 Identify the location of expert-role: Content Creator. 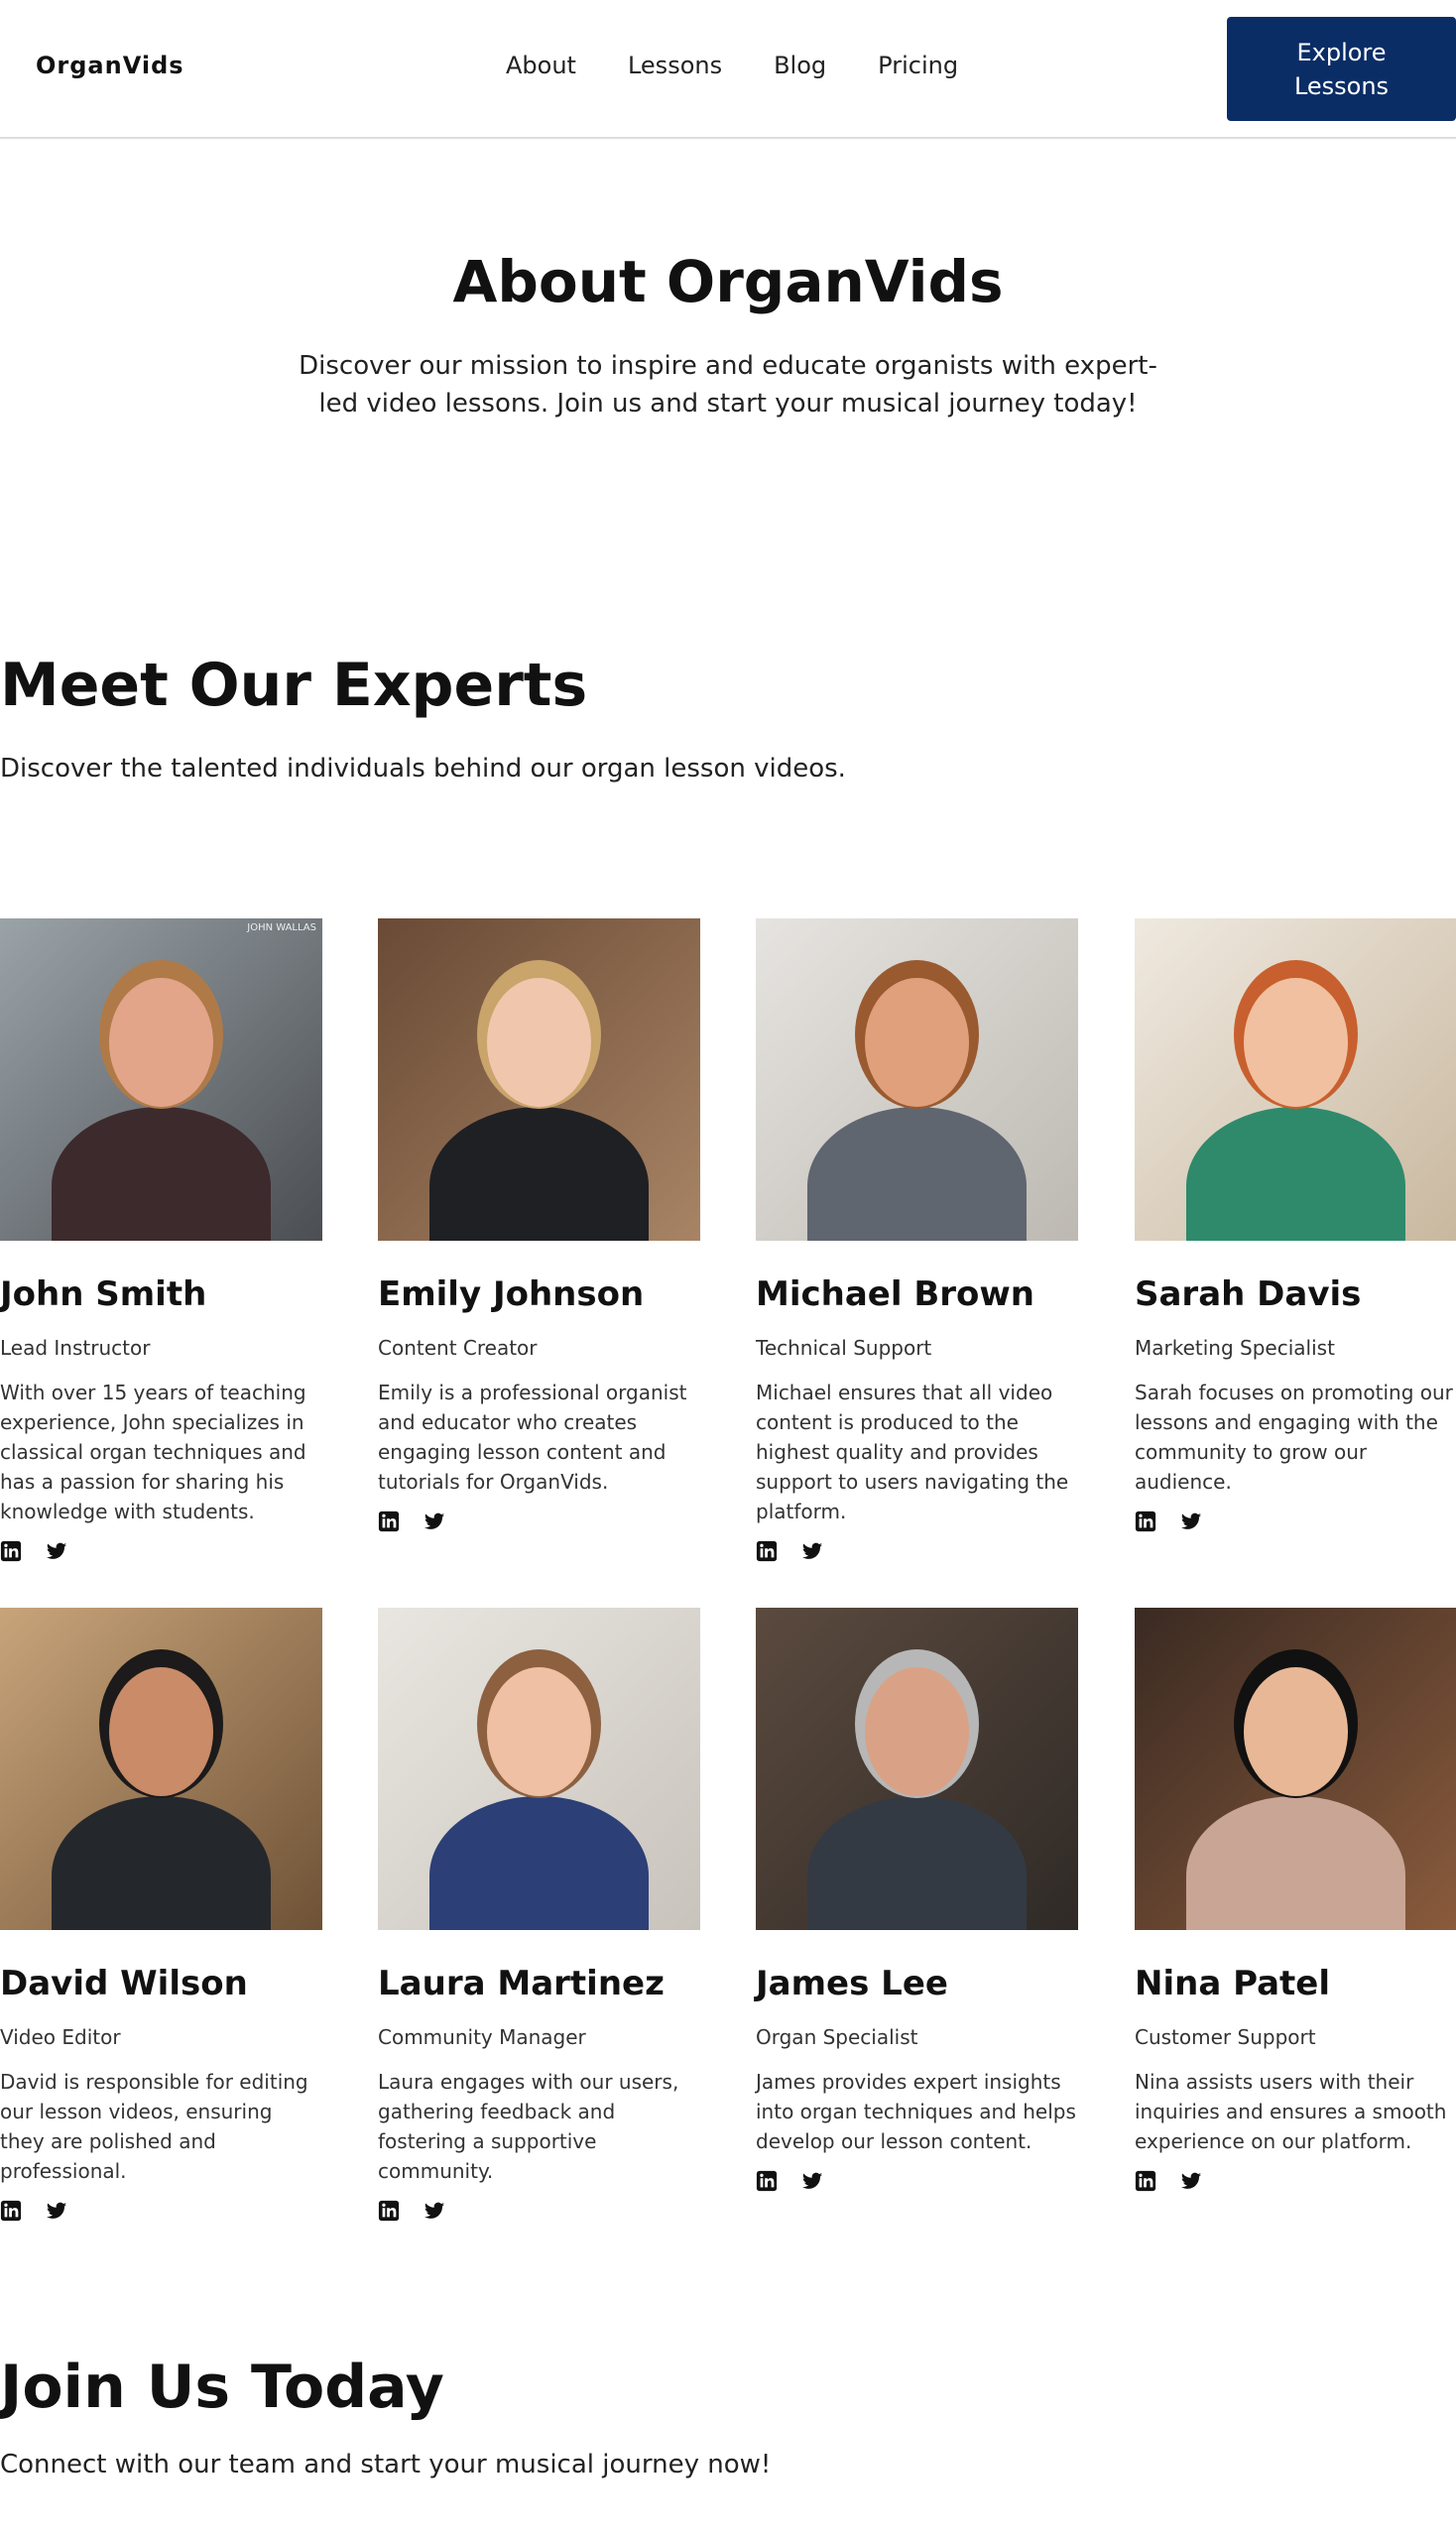
(458, 1348).